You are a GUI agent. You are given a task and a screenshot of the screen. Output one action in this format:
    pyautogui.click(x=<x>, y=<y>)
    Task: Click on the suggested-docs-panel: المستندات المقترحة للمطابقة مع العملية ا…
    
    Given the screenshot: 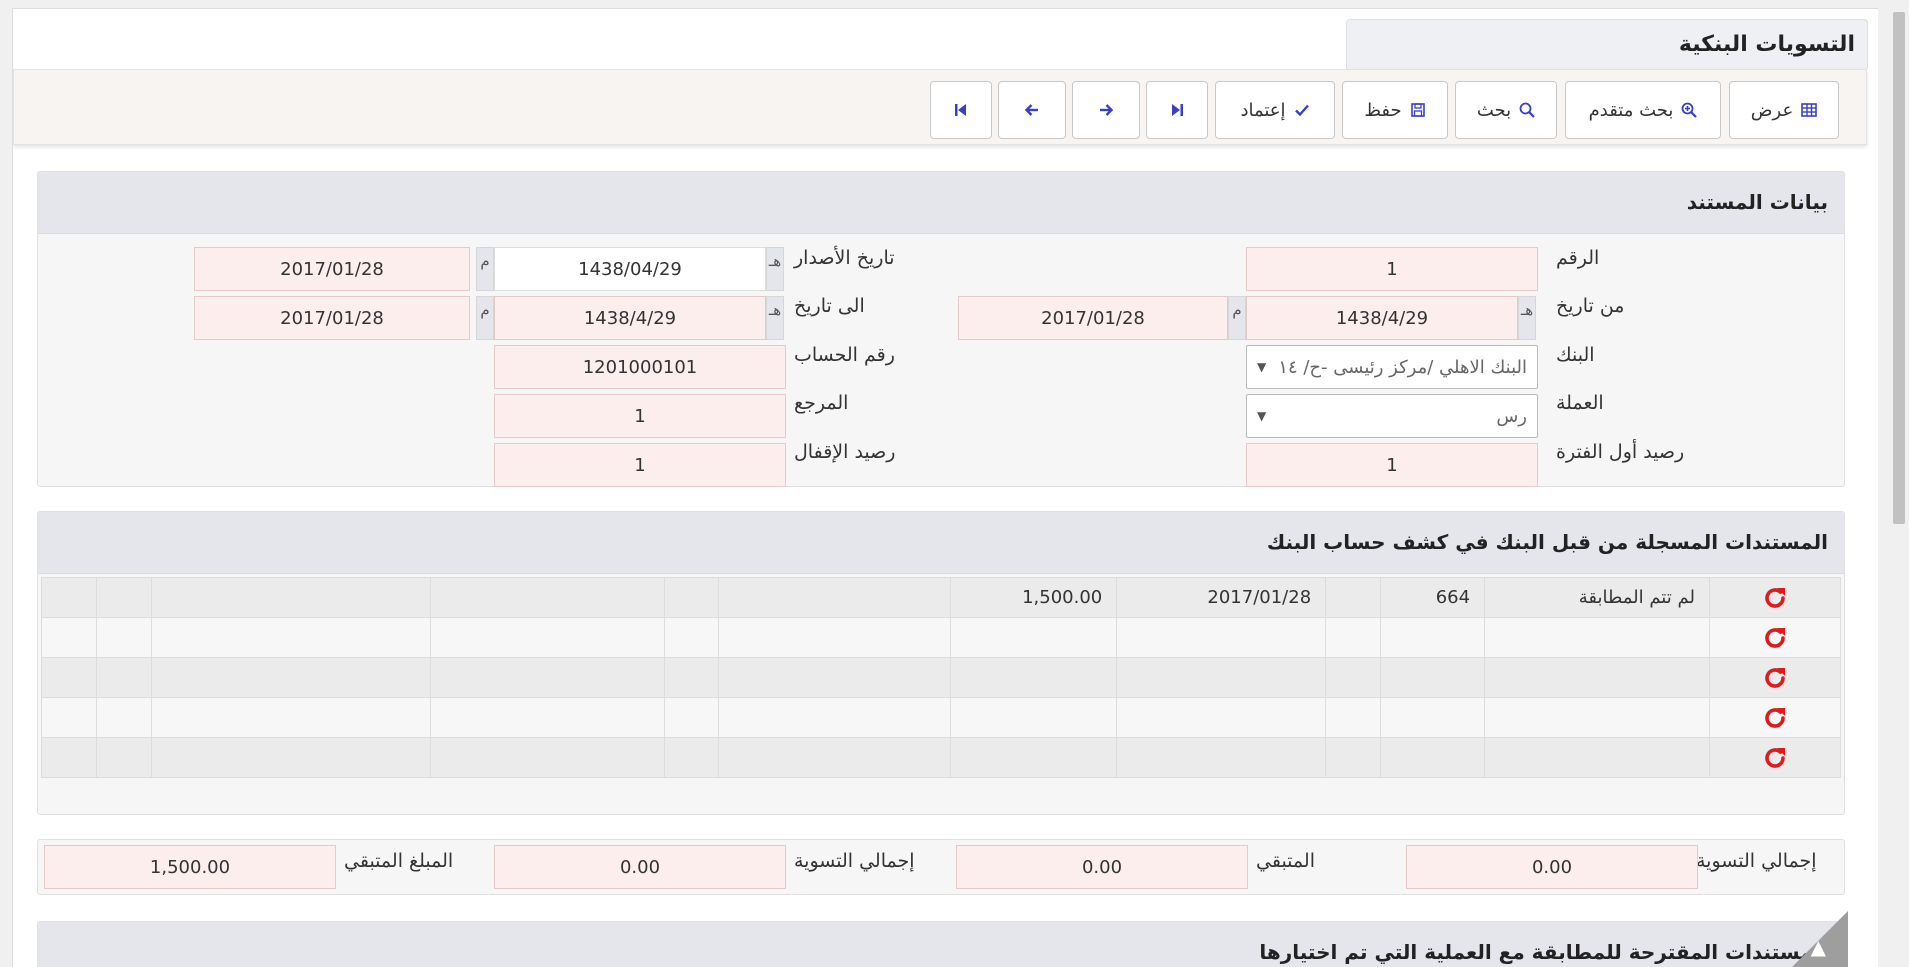 What is the action you would take?
    pyautogui.click(x=941, y=944)
    